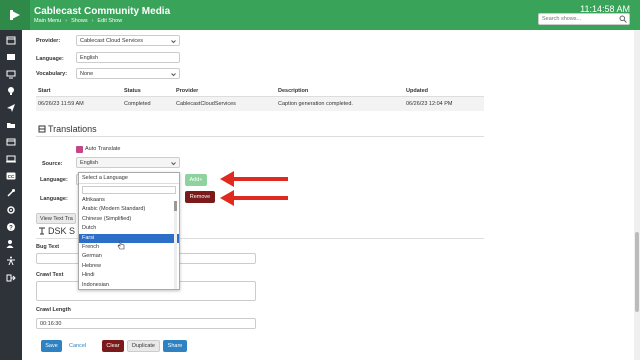 This screenshot has height=360, width=640. I want to click on svg-text: CC, so click(11, 176).